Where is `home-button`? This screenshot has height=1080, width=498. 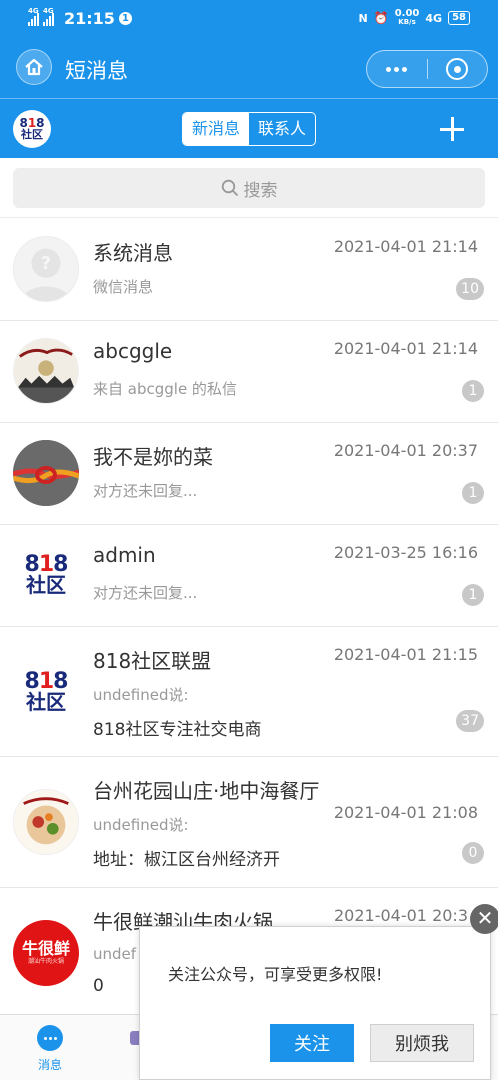
home-button is located at coordinates (34, 67).